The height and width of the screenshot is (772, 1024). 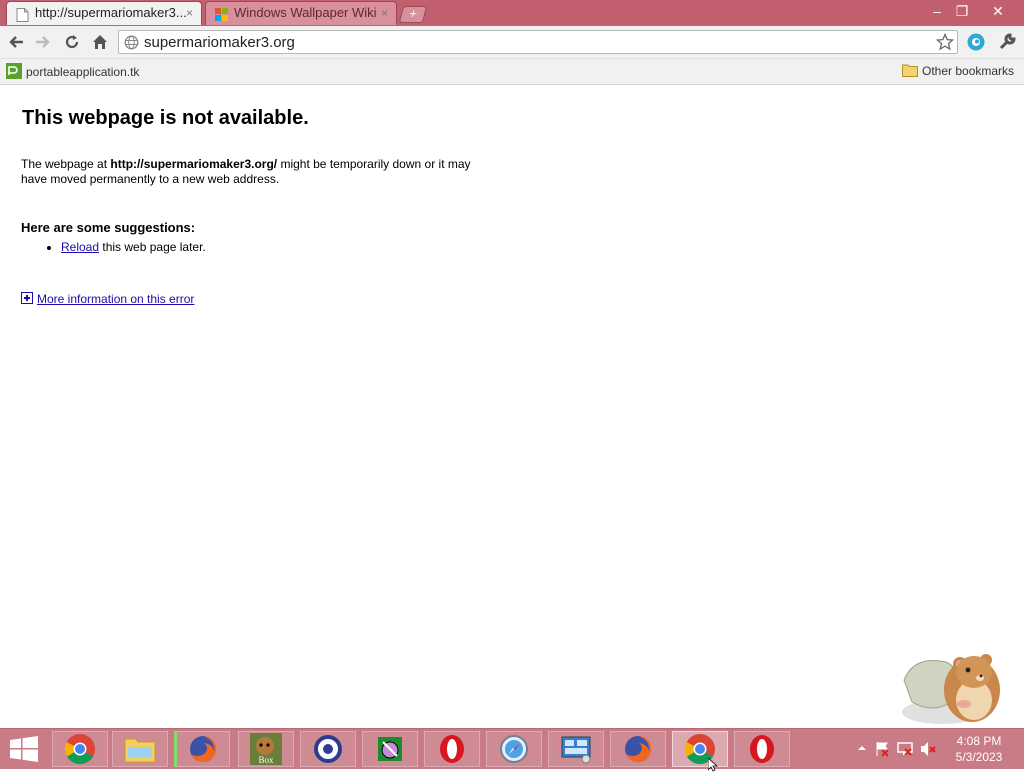 What do you see at coordinates (83, 72) in the screenshot?
I see `bookmark-label: portableapplication.tk` at bounding box center [83, 72].